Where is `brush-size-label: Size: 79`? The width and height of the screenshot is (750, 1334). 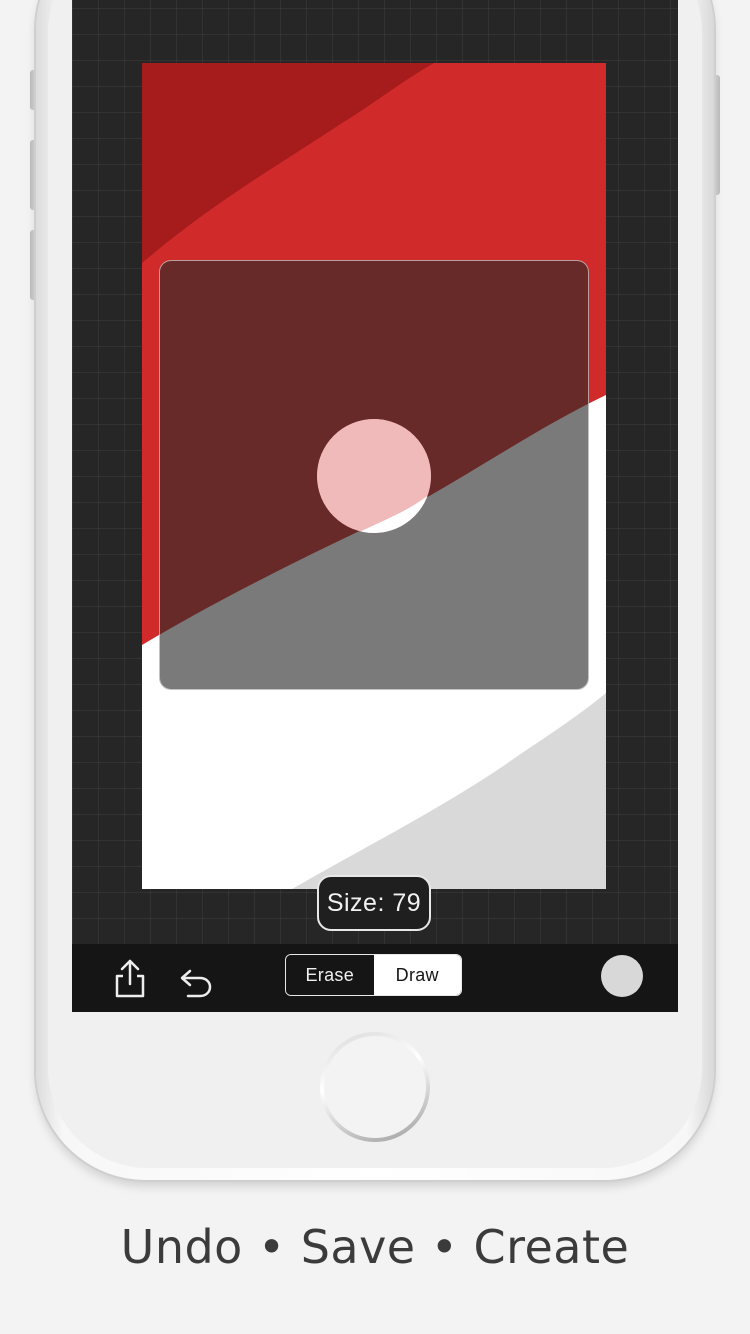 brush-size-label: Size: 79 is located at coordinates (374, 903).